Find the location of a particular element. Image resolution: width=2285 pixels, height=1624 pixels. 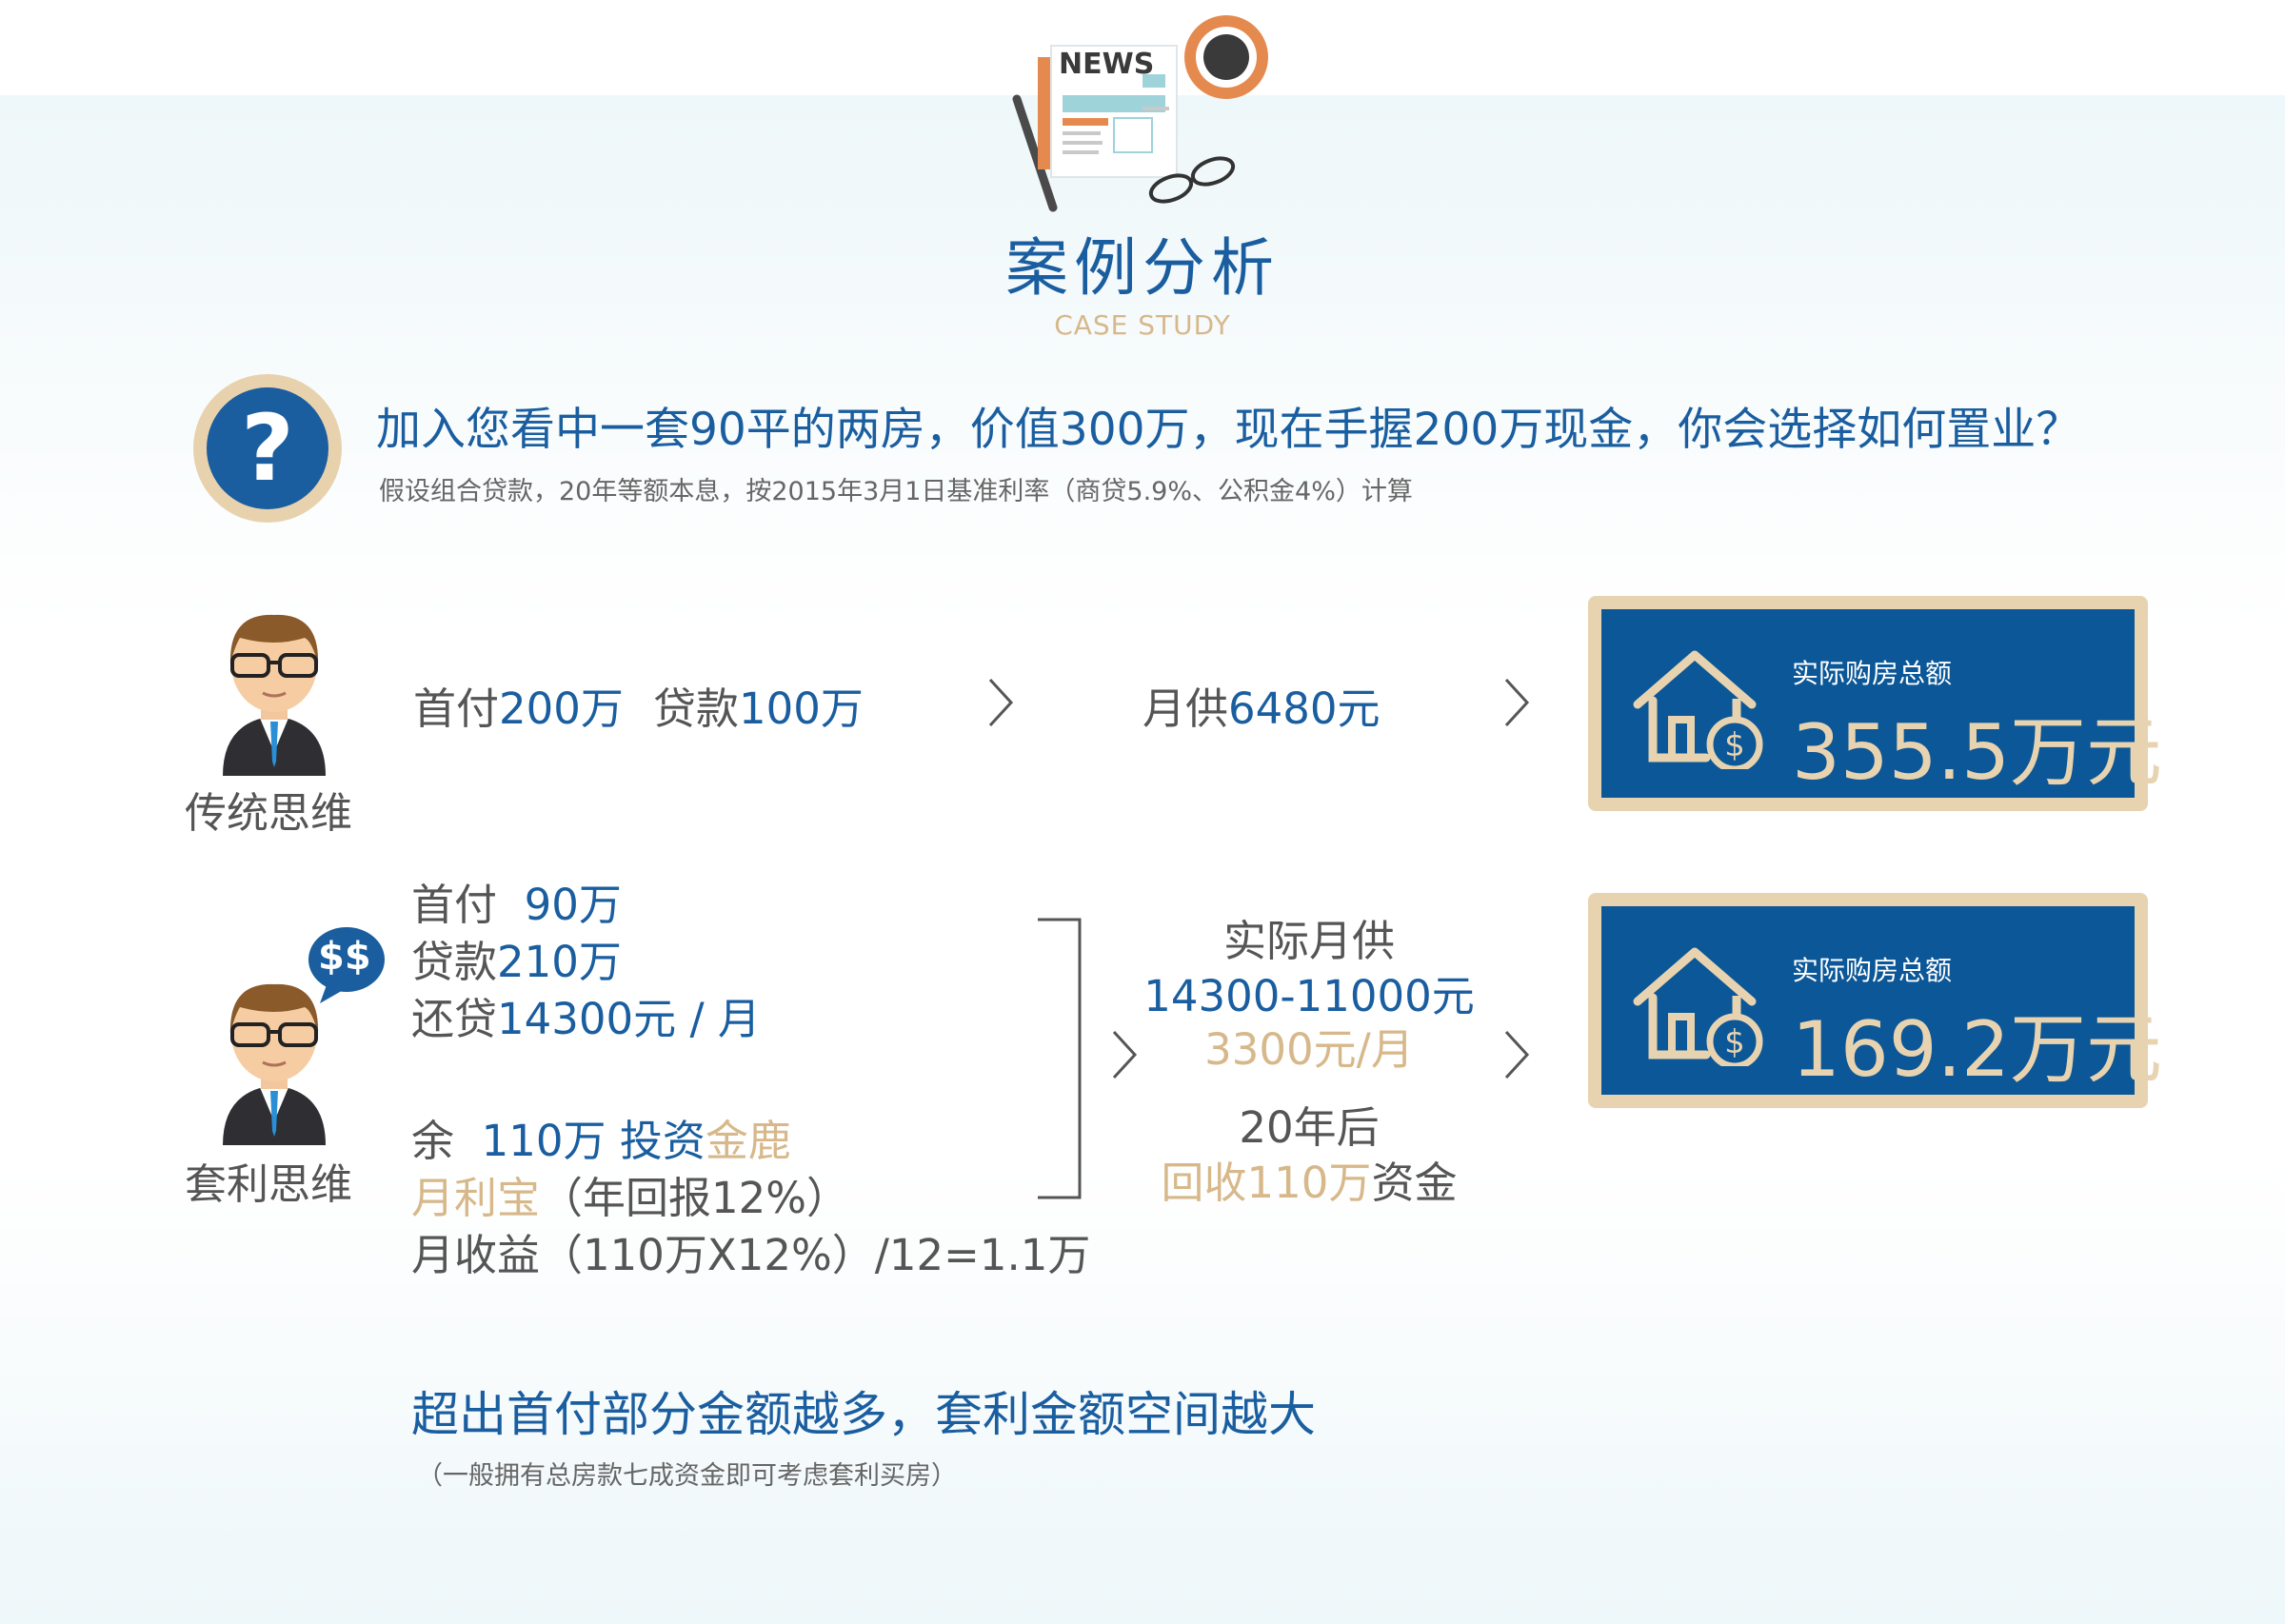

arbitrage-downpayment: 首付 90万 is located at coordinates (516, 905).